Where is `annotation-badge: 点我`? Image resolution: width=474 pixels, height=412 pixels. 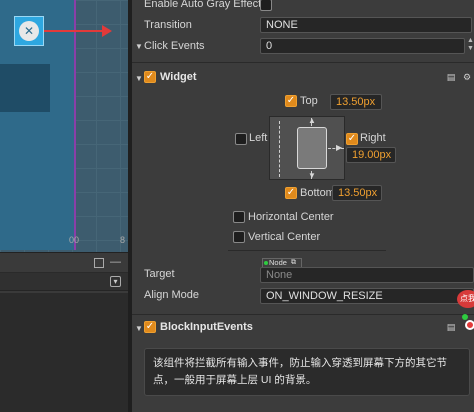
annotation-badge: 点我 is located at coordinates (465, 299).